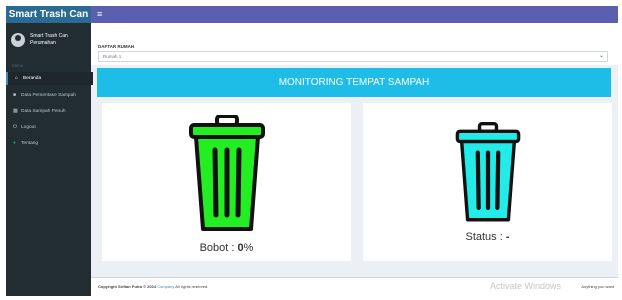  I want to click on status-label: Status : -, so click(487, 237).